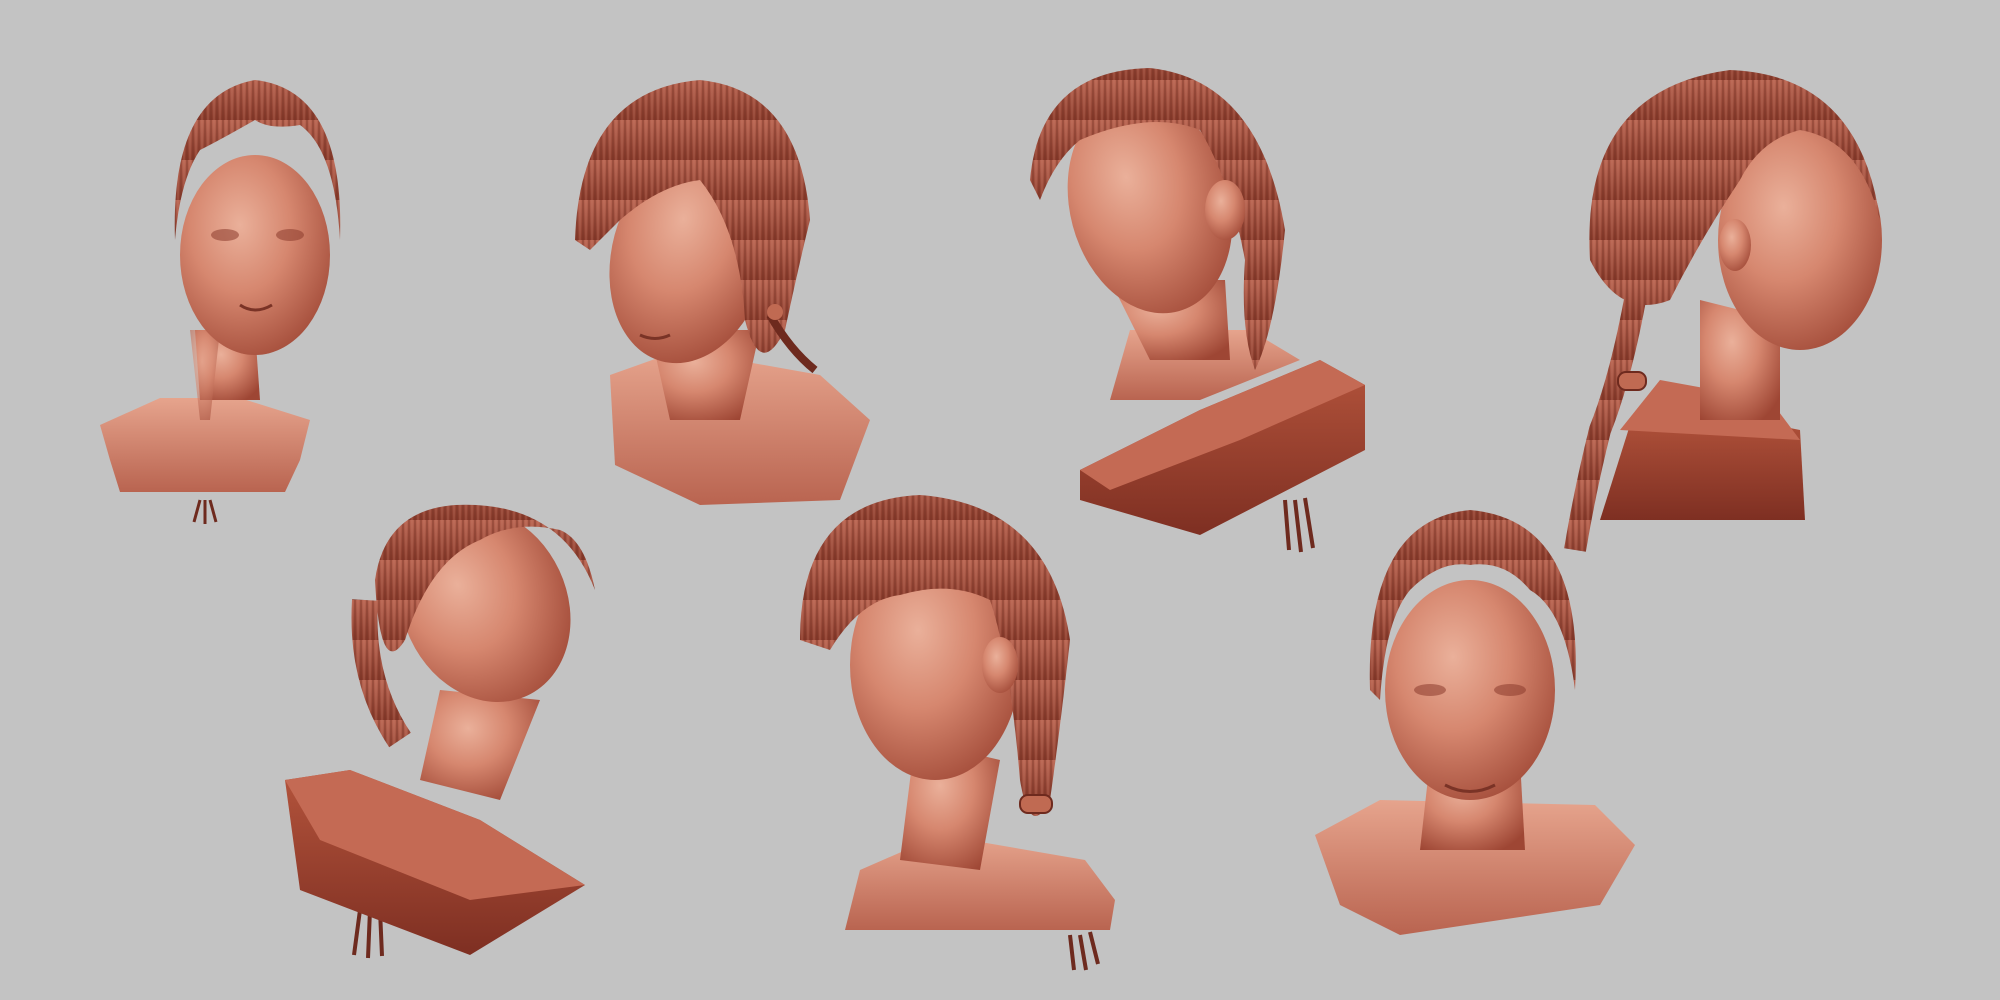 The width and height of the screenshot is (2000, 1000). What do you see at coordinates (1197, 310) in the screenshot?
I see `bust-three-quarter-up-left-view` at bounding box center [1197, 310].